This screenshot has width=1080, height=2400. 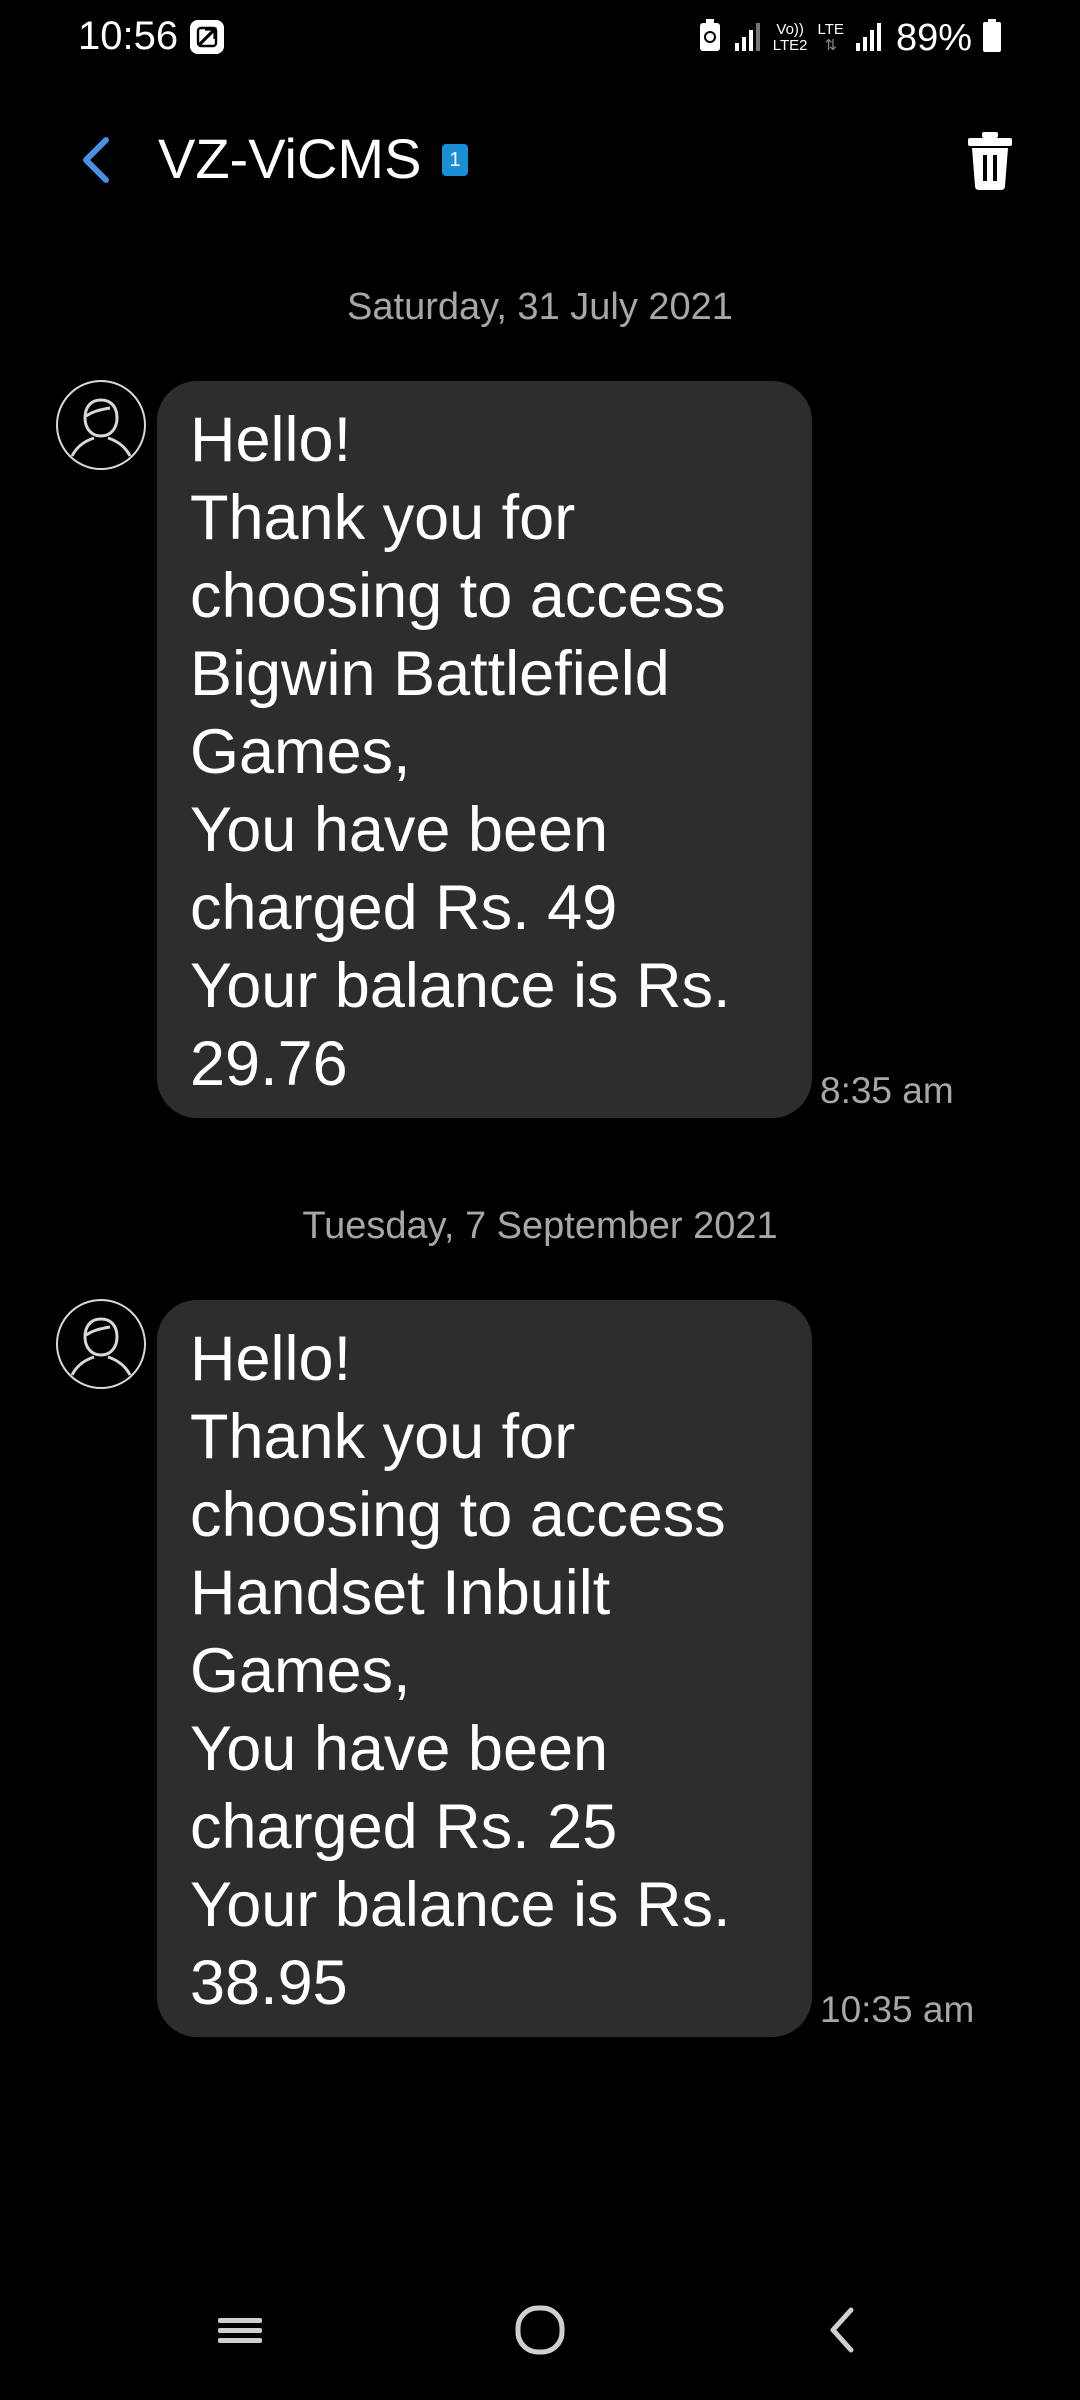 I want to click on battery-percent: 89%, so click(x=933, y=37).